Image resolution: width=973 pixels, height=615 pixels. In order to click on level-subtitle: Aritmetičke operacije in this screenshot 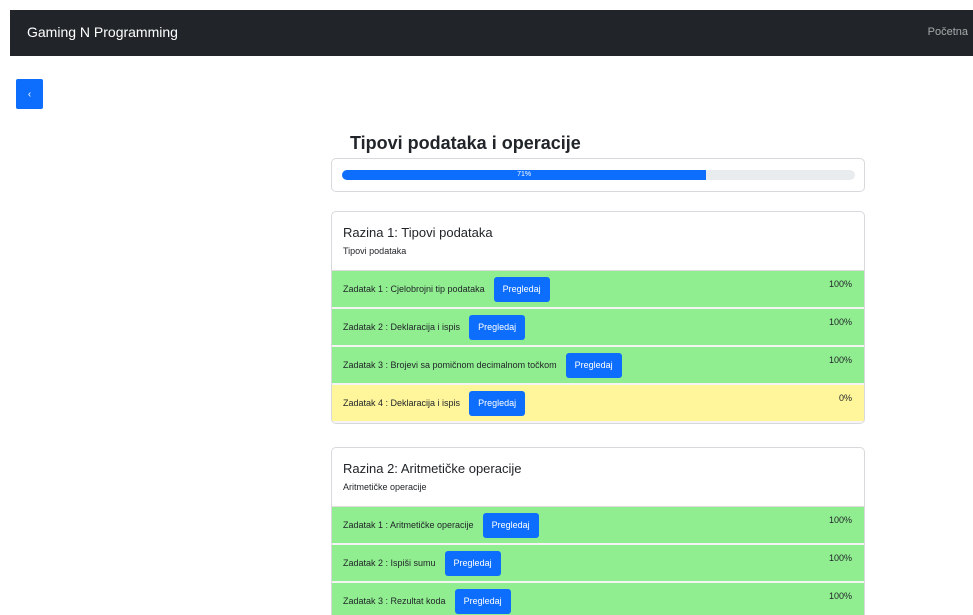, I will do `click(385, 487)`.